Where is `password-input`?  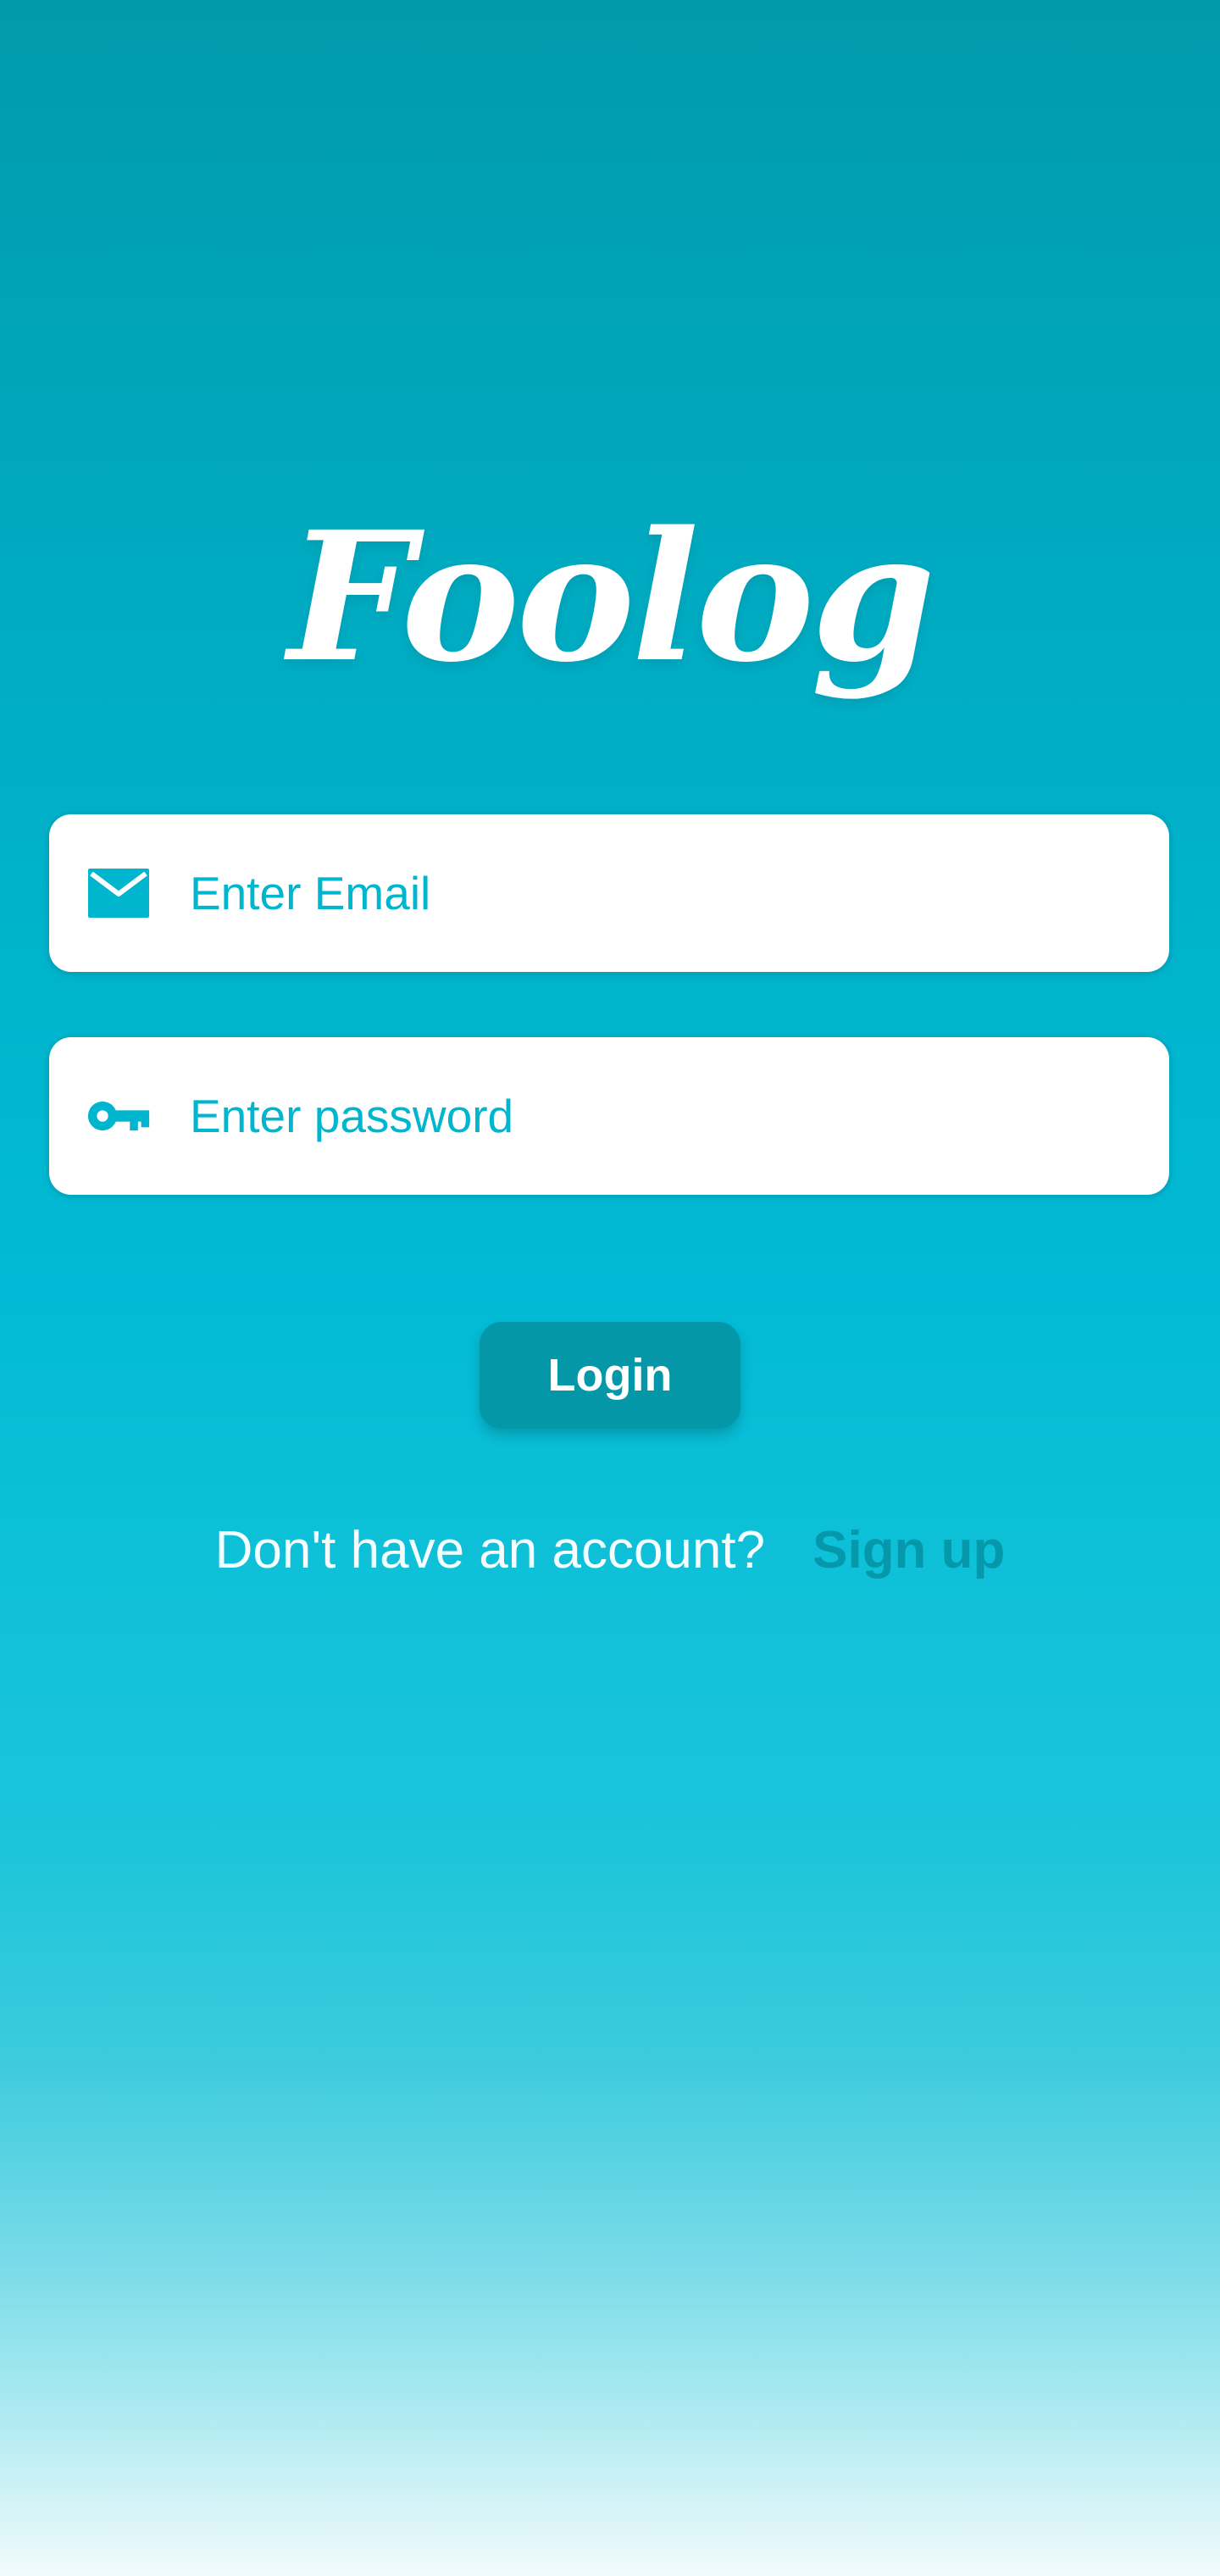 password-input is located at coordinates (656, 1116).